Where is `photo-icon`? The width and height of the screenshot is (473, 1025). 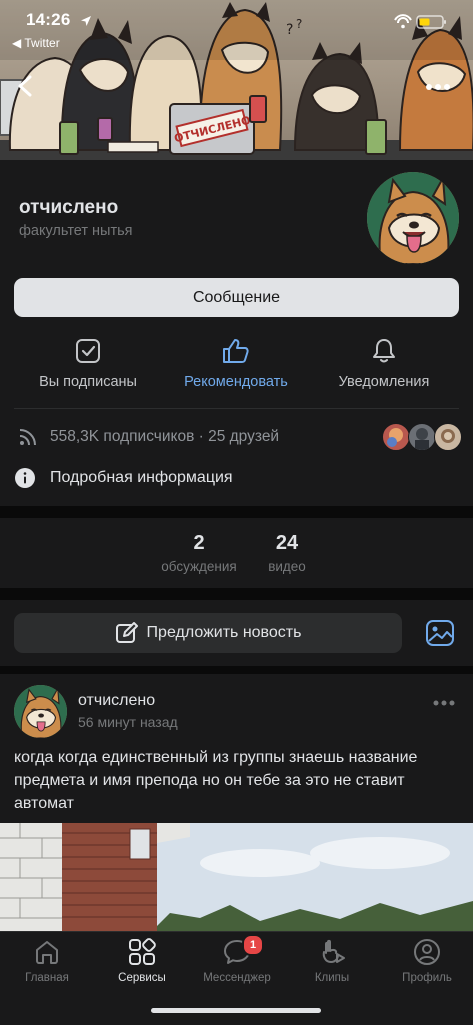 photo-icon is located at coordinates (440, 633).